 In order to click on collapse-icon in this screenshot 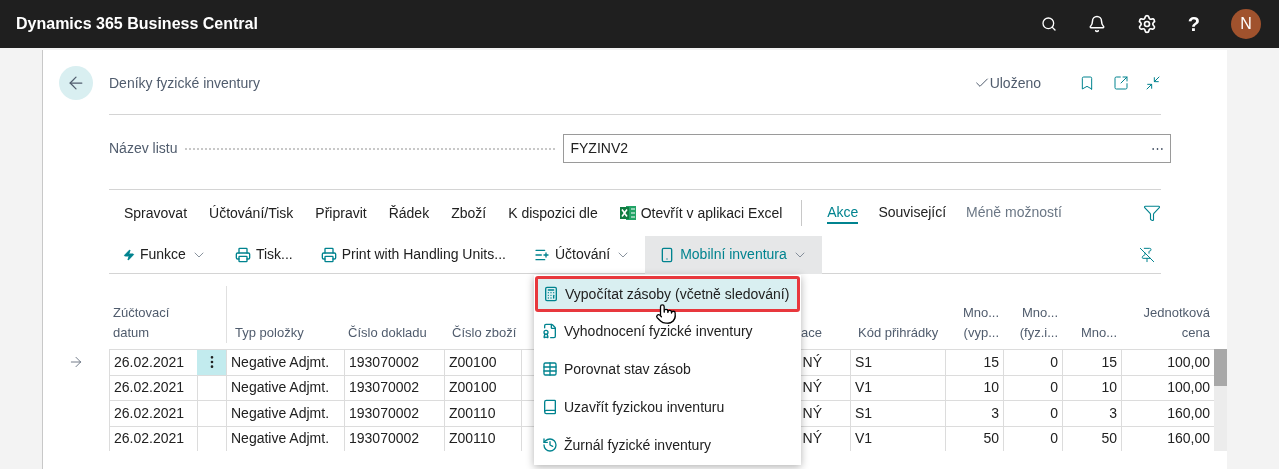, I will do `click(1153, 83)`.